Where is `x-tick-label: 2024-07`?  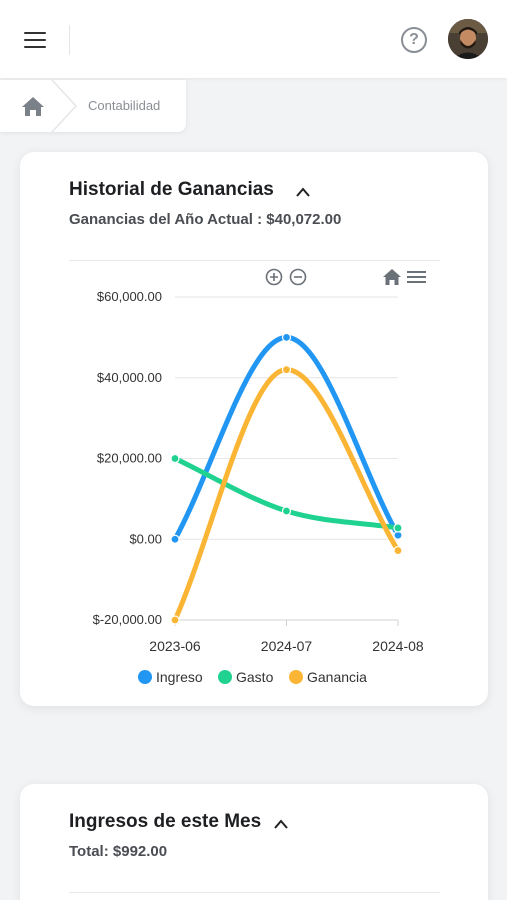
x-tick-label: 2024-07 is located at coordinates (287, 646).